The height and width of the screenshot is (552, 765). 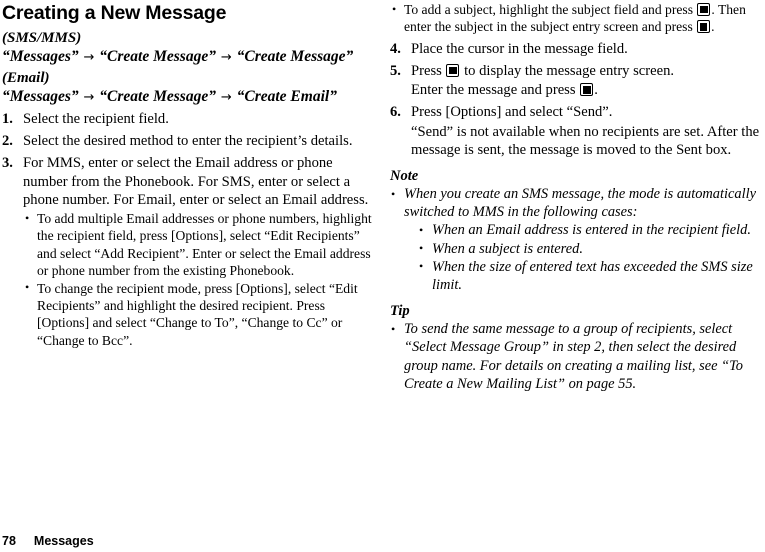 What do you see at coordinates (9, 541) in the screenshot?
I see `footer-page-number: 78` at bounding box center [9, 541].